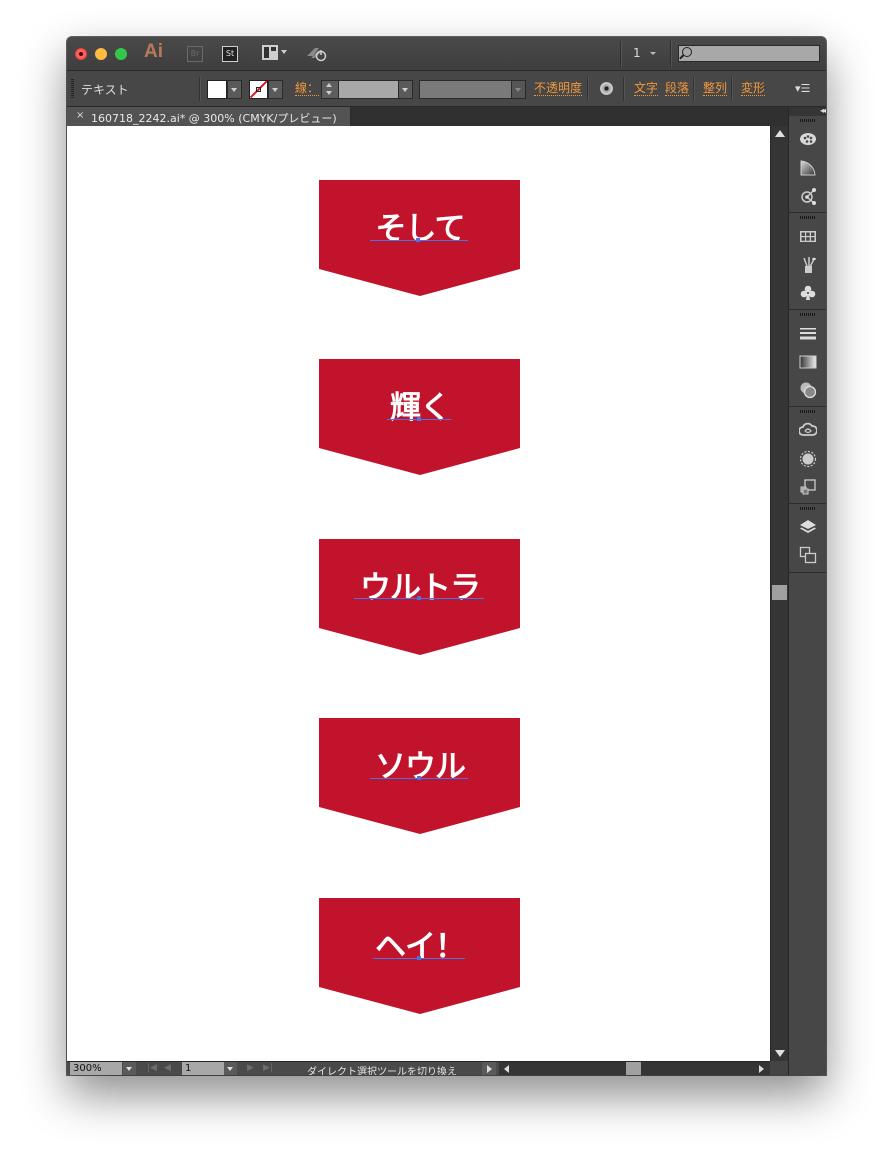 This screenshot has height=1166, width=893. Describe the element at coordinates (230, 54) in the screenshot. I see `stock-icon: St` at that location.